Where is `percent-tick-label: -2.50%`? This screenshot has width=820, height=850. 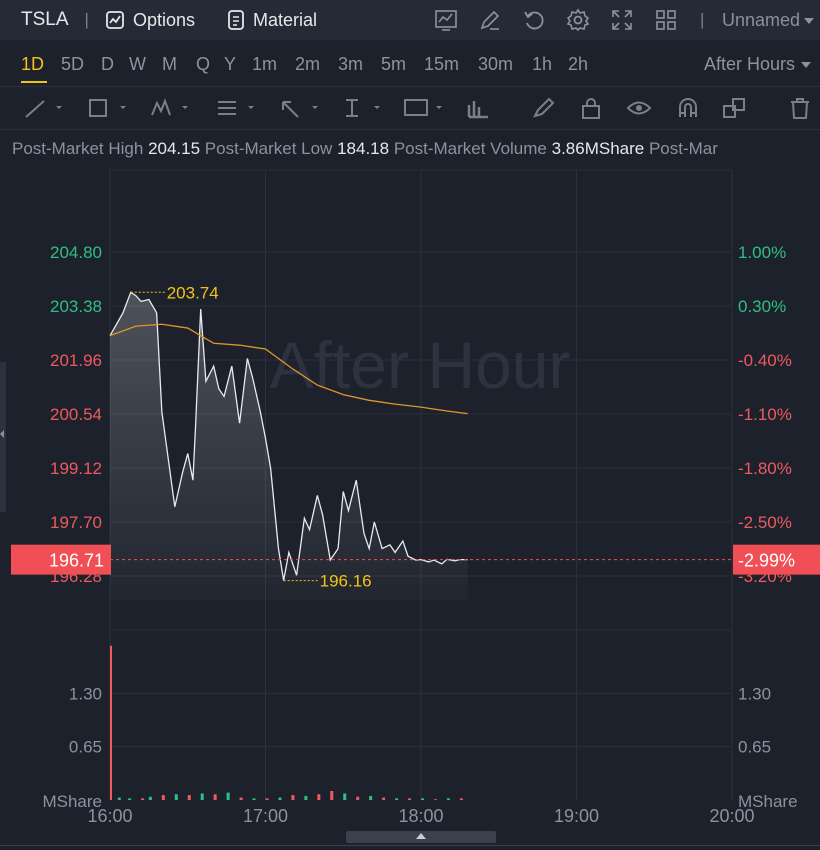
percent-tick-label: -2.50% is located at coordinates (765, 522).